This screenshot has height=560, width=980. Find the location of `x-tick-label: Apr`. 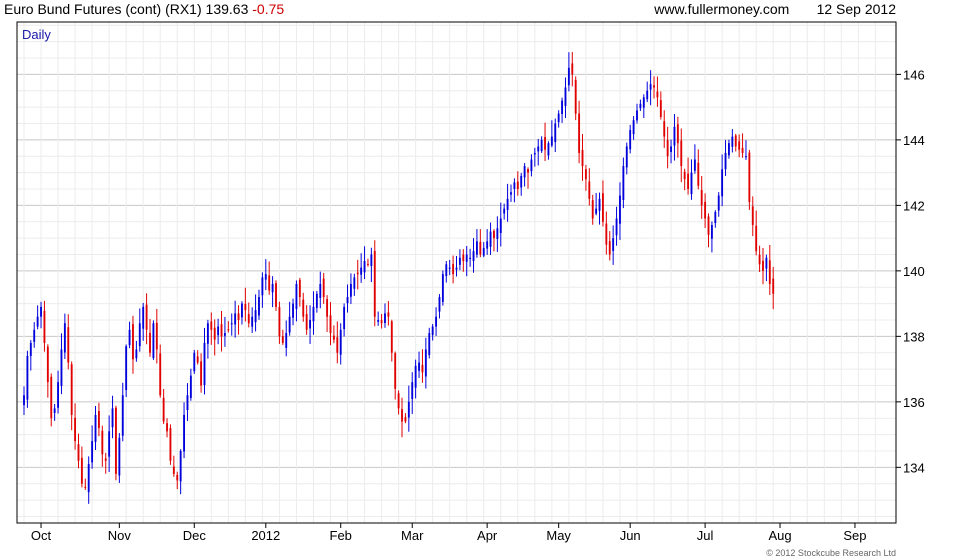

x-tick-label: Apr is located at coordinates (487, 535).